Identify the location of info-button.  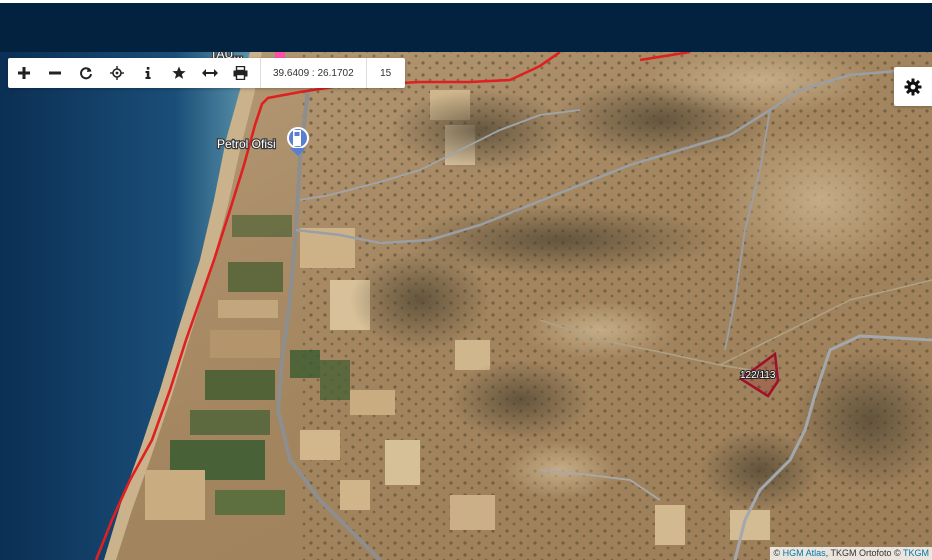
(147, 73).